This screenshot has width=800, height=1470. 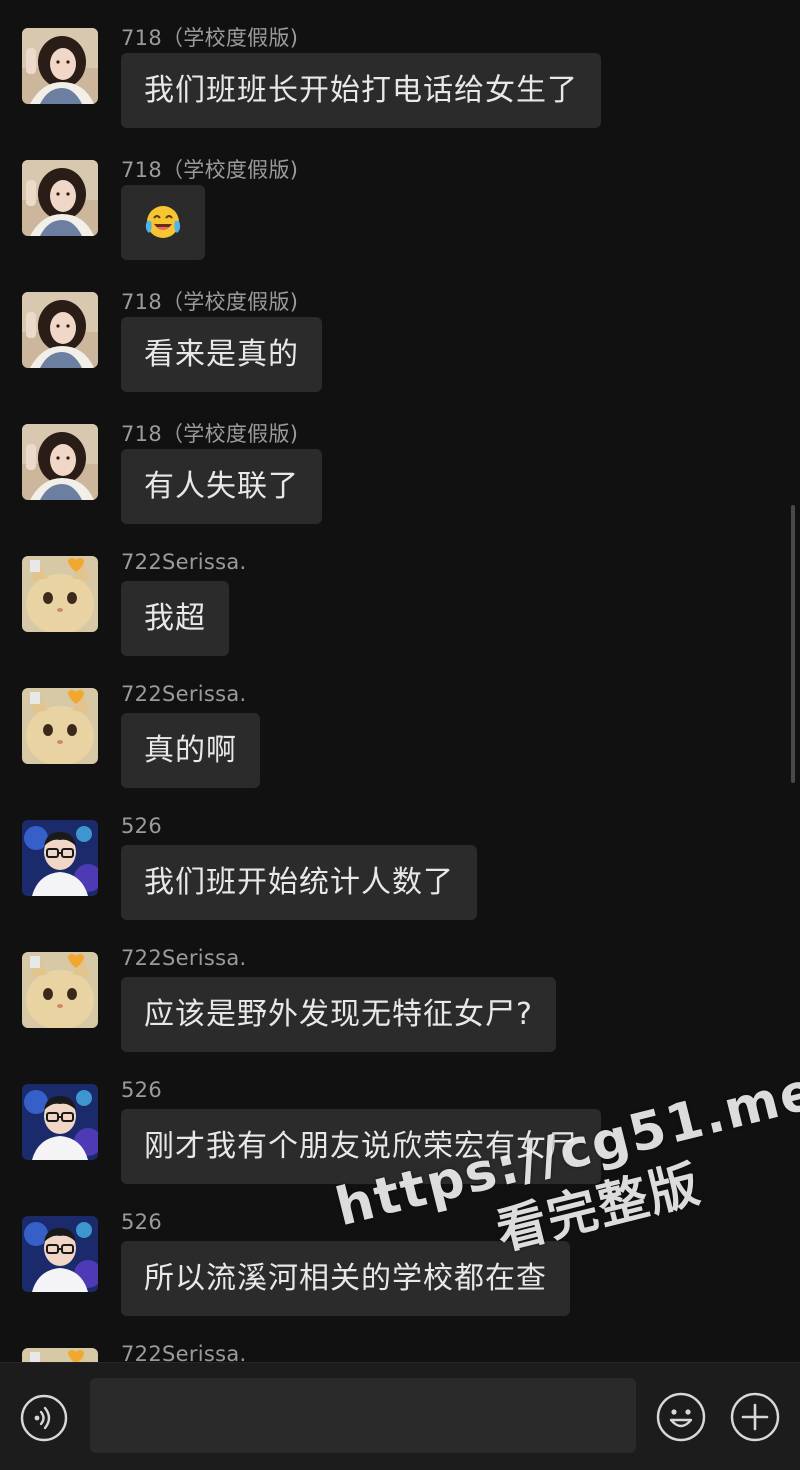 I want to click on voice-icon, so click(x=44, y=1418).